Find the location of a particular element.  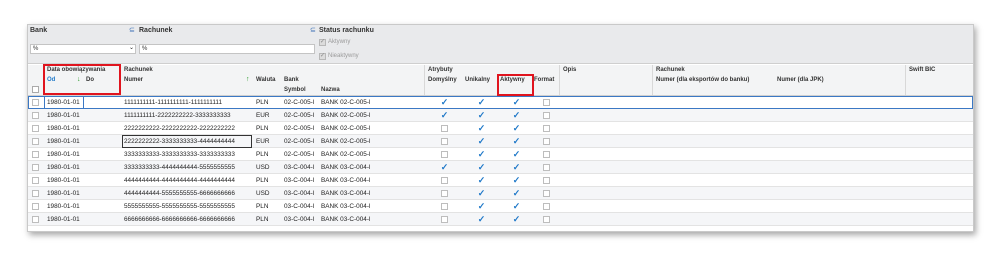

cell-numer: 4444444444-5555555555-6666666666 is located at coordinates (188, 193).